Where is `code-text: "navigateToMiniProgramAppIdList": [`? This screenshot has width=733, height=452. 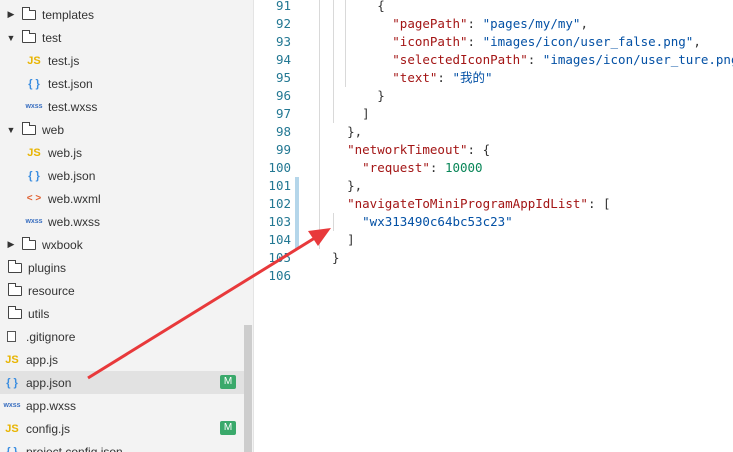 code-text: "navigateToMiniProgramAppIdList": [ is located at coordinates (479, 203).